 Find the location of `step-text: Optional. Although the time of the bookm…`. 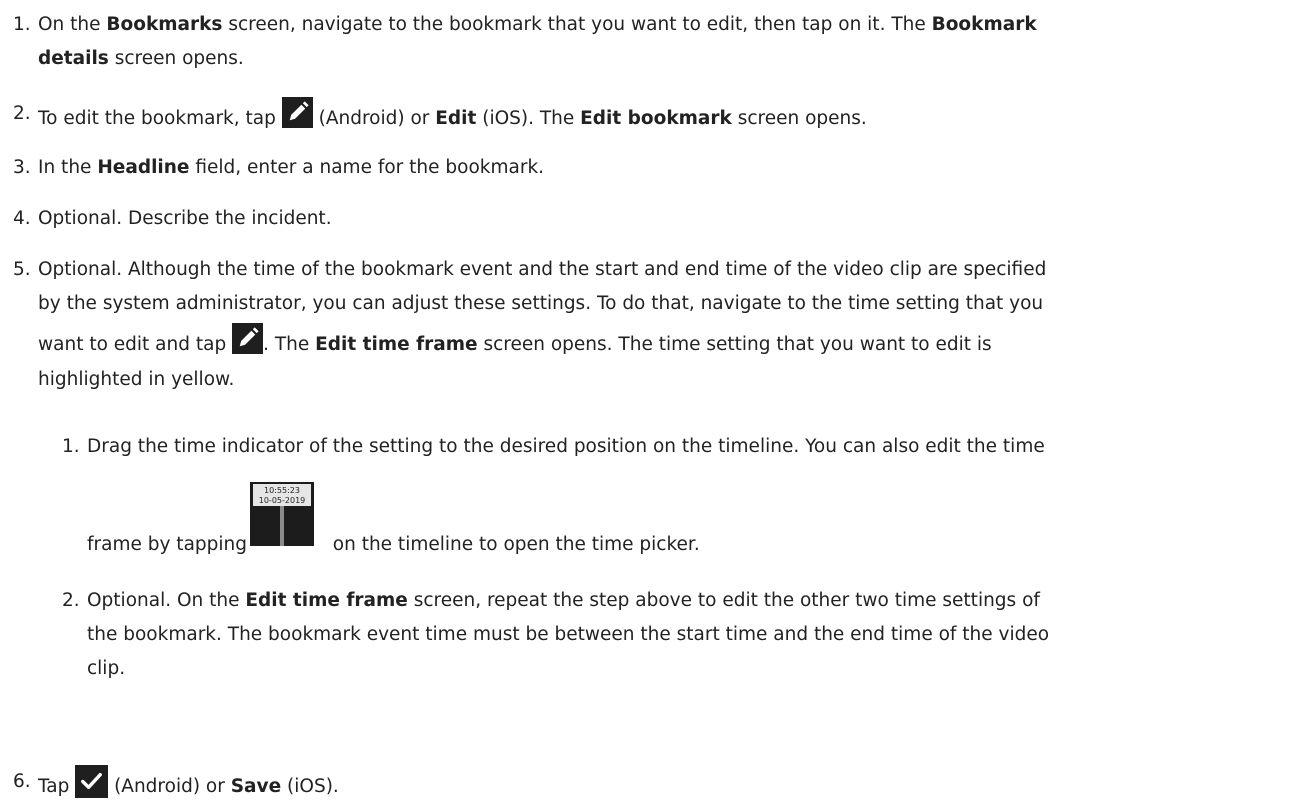

step-text: Optional. Although the time of the bookm… is located at coordinates (542, 324).